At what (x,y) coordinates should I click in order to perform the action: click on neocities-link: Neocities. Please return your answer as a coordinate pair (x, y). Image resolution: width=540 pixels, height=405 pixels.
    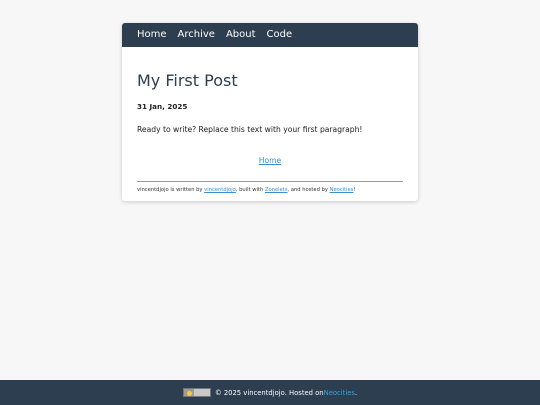
    Looking at the image, I should click on (342, 190).